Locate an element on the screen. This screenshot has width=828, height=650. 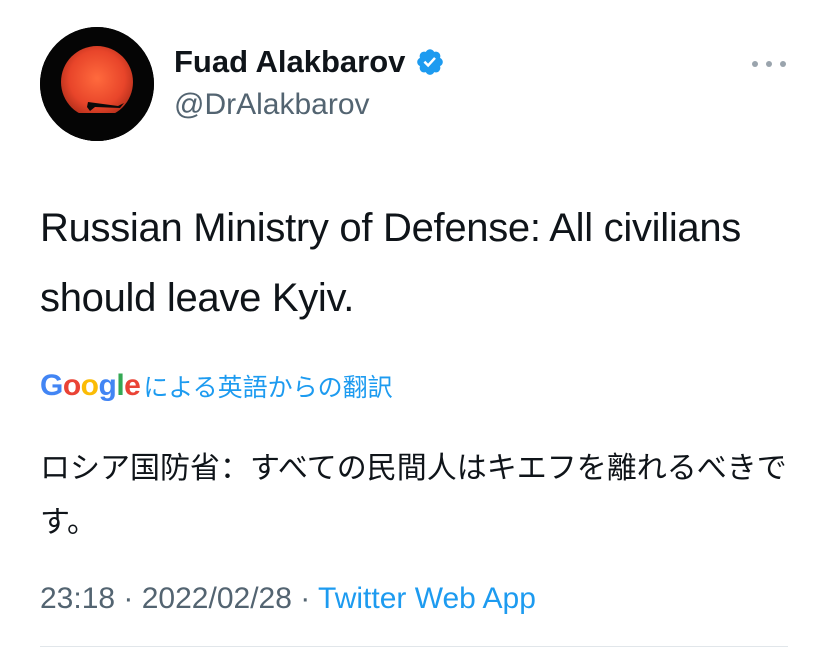
avatar is located at coordinates (97, 84).